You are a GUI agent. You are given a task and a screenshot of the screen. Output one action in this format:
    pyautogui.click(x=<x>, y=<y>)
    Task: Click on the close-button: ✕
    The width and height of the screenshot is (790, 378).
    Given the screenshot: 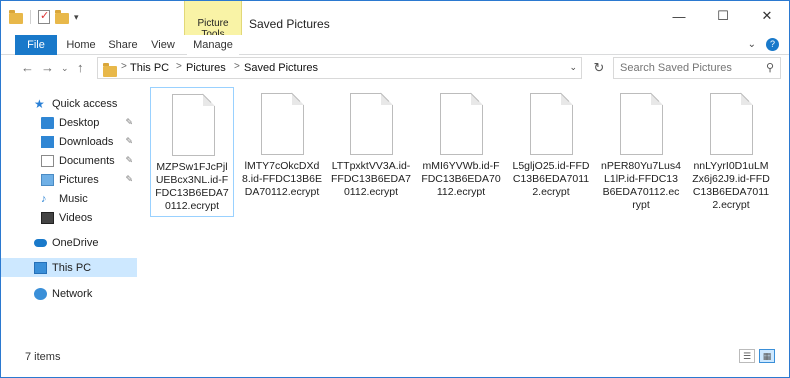 What is the action you would take?
    pyautogui.click(x=767, y=16)
    